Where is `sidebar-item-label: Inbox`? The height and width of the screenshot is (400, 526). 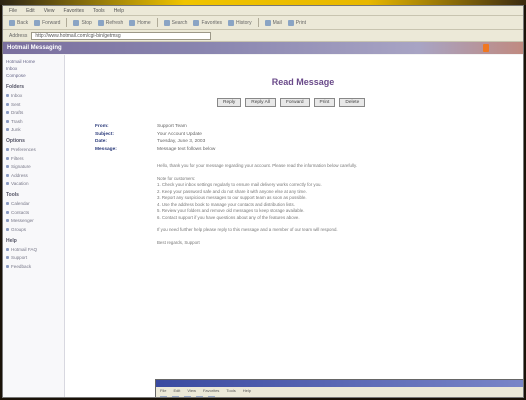
sidebar-item-label: Inbox is located at coordinates (17, 95).